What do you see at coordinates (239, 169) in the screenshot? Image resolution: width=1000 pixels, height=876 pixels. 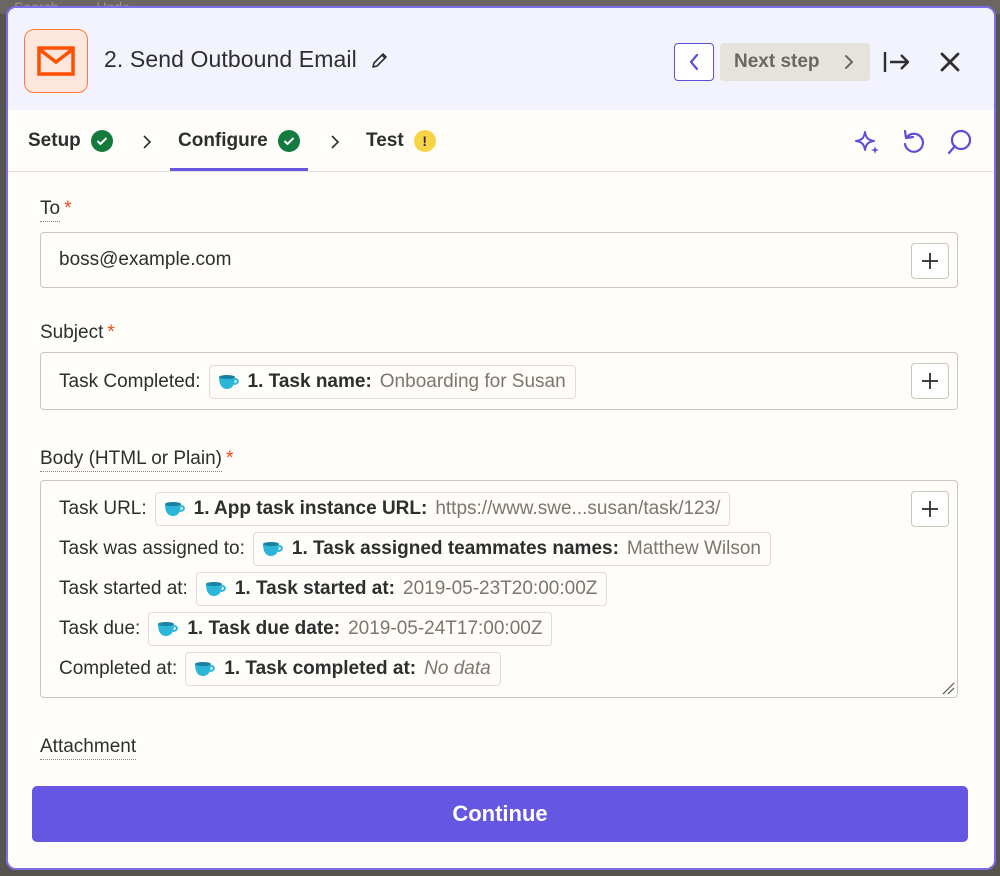 I see `active-tab-indicator` at bounding box center [239, 169].